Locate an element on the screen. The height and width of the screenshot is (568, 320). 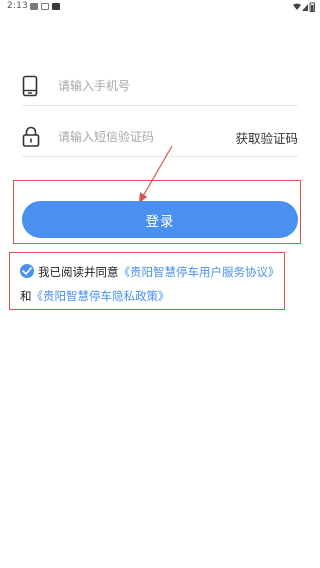
code-row: 获取验证码 is located at coordinates (160, 140).